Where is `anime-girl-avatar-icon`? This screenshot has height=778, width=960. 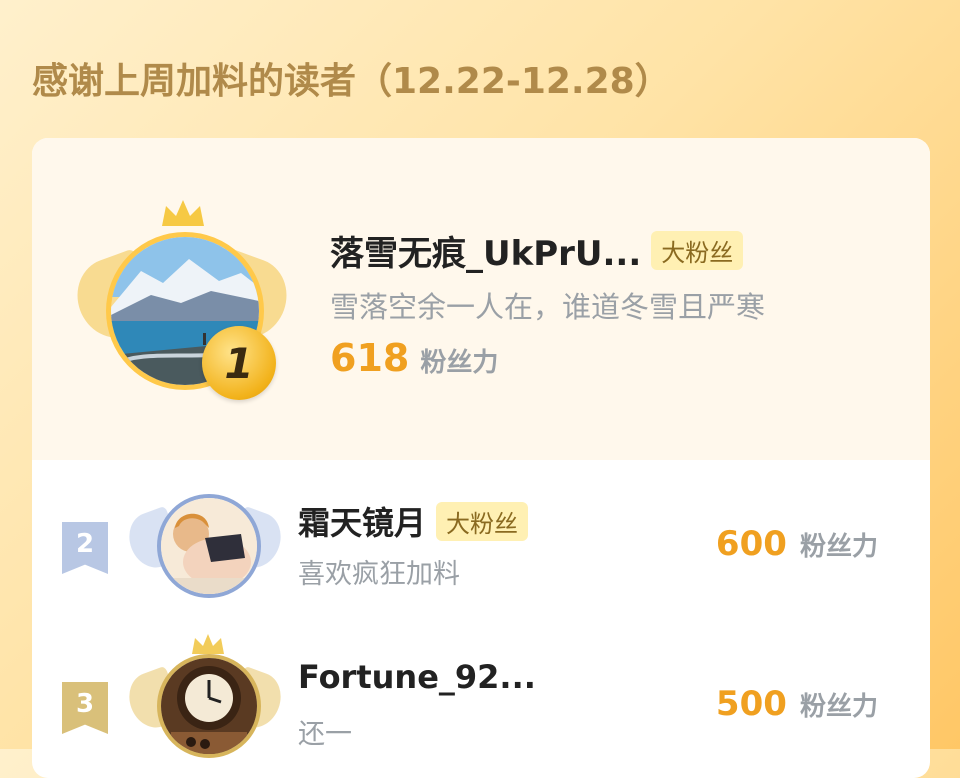
anime-girl-avatar-icon is located at coordinates (209, 546).